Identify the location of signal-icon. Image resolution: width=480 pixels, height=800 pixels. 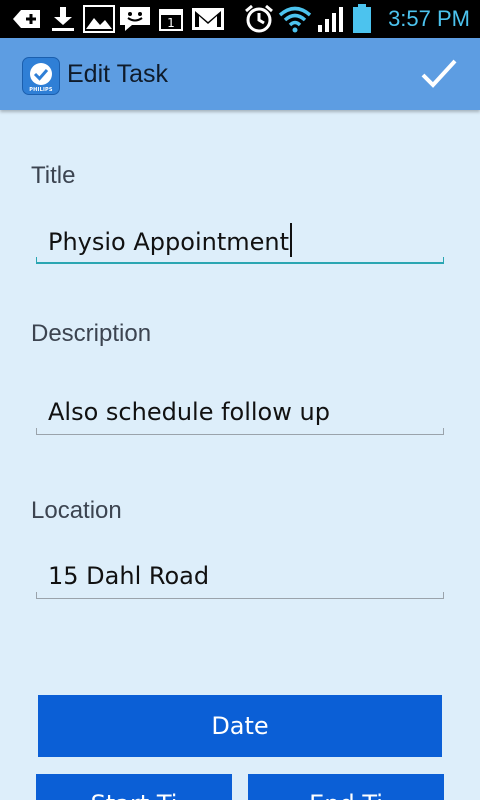
(332, 19).